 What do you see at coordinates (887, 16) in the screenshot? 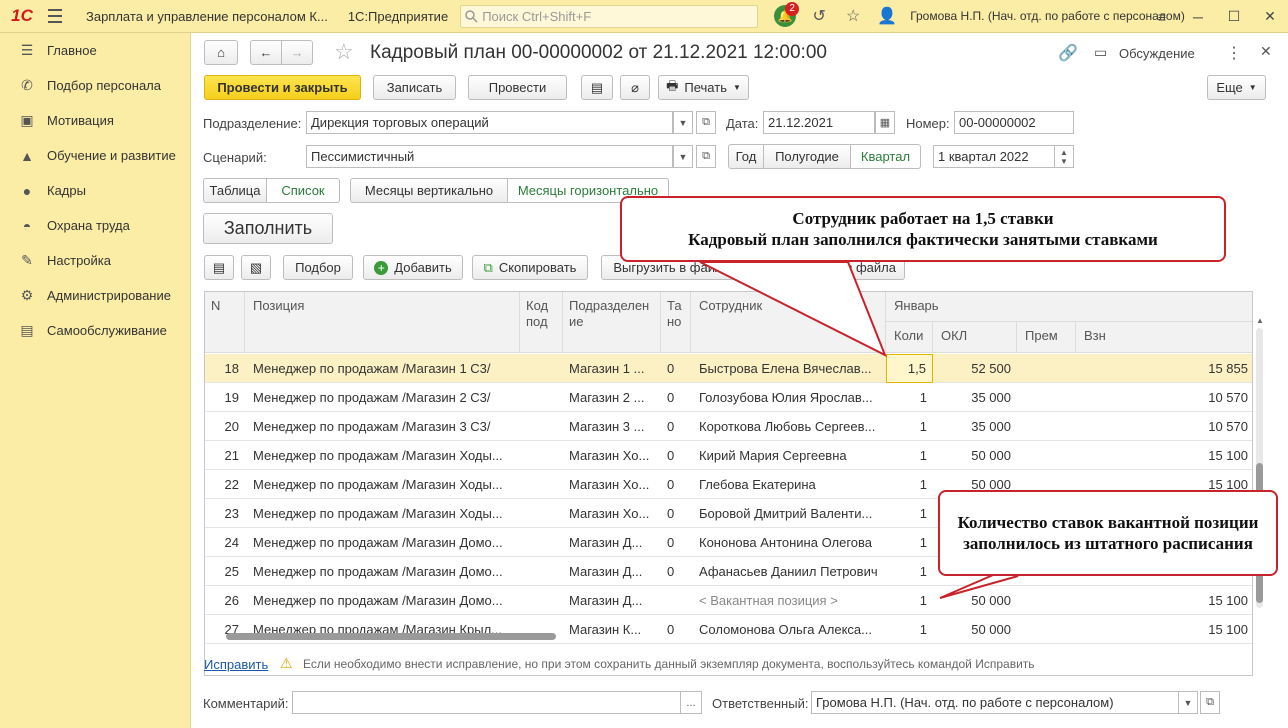
I see `user-icon: 👤` at bounding box center [887, 16].